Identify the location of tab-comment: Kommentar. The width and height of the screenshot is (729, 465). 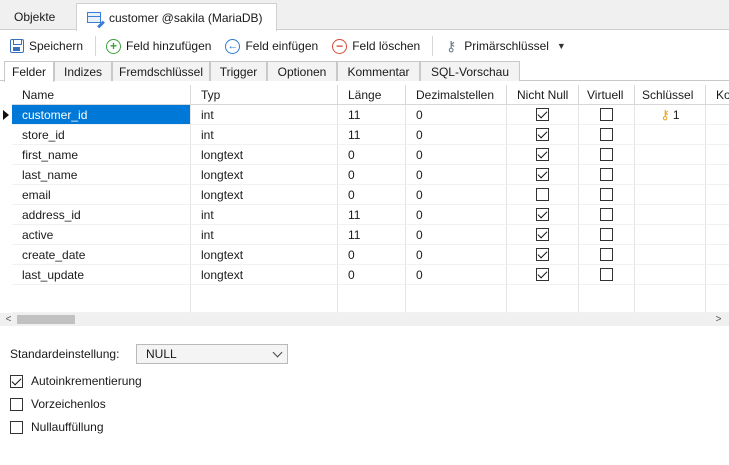
(378, 71).